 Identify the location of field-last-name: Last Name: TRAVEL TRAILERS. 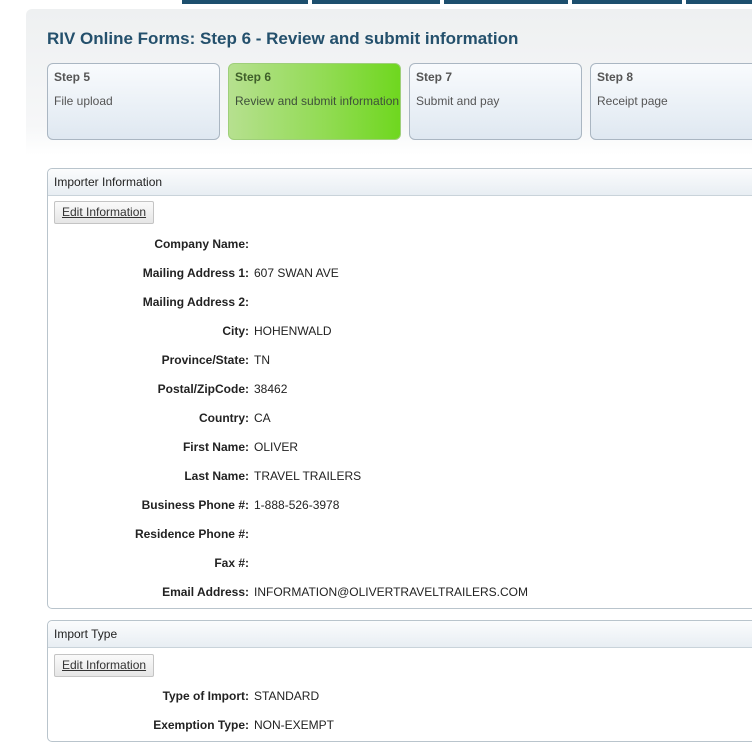
(400, 477).